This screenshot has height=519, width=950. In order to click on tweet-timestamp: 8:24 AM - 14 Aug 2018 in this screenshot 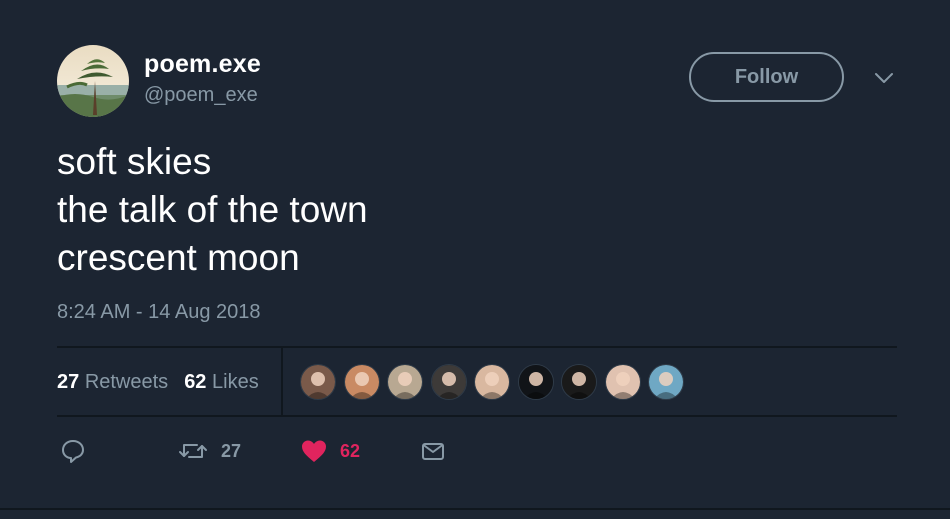, I will do `click(159, 312)`.